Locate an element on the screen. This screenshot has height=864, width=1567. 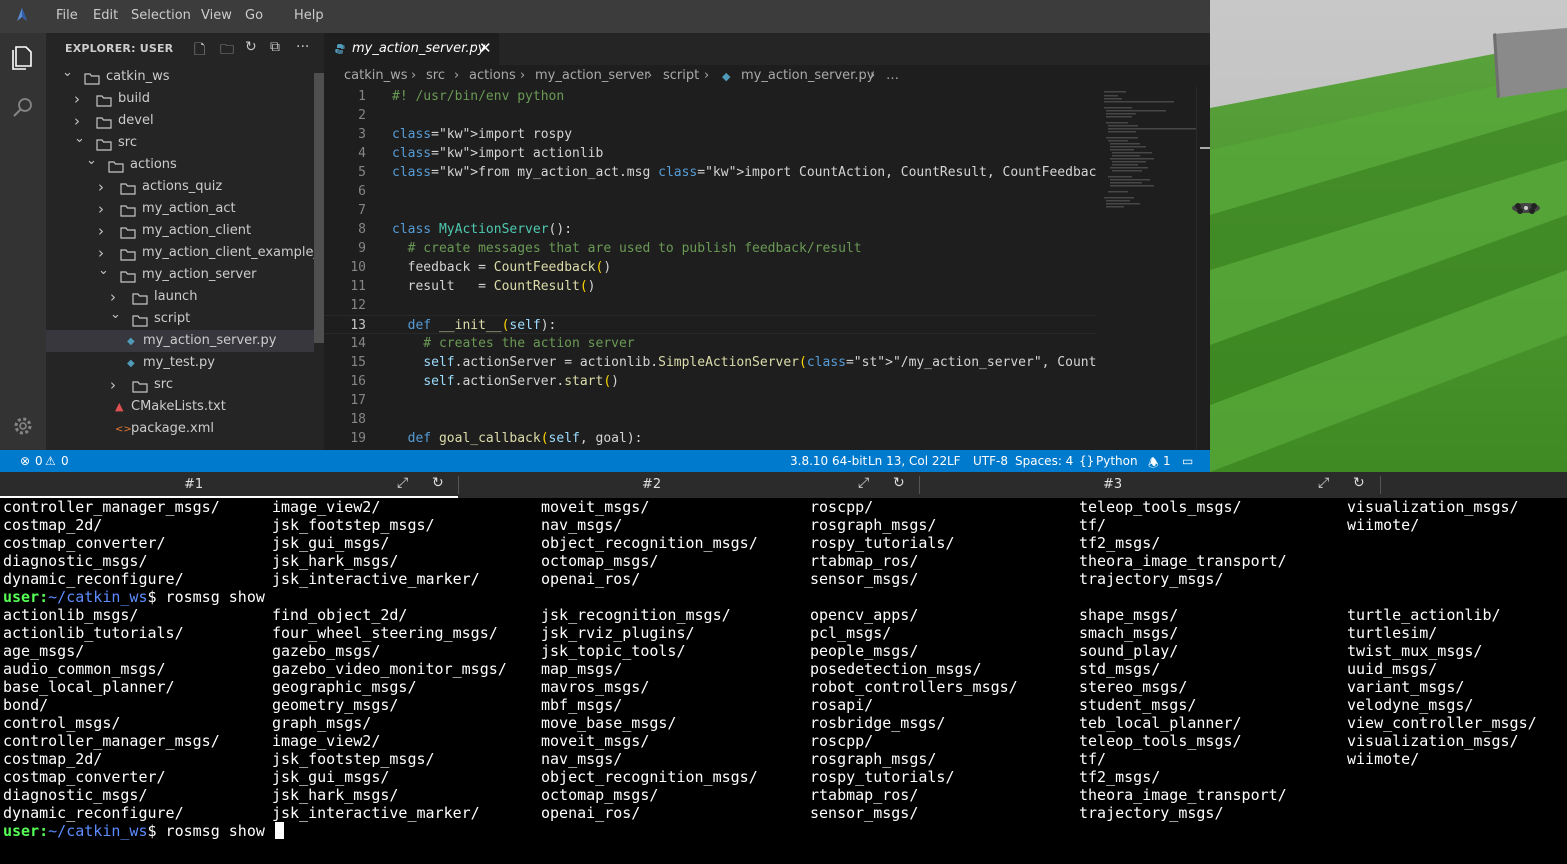
code-line: 1 #! /usr/bin/env python is located at coordinates (710, 96).